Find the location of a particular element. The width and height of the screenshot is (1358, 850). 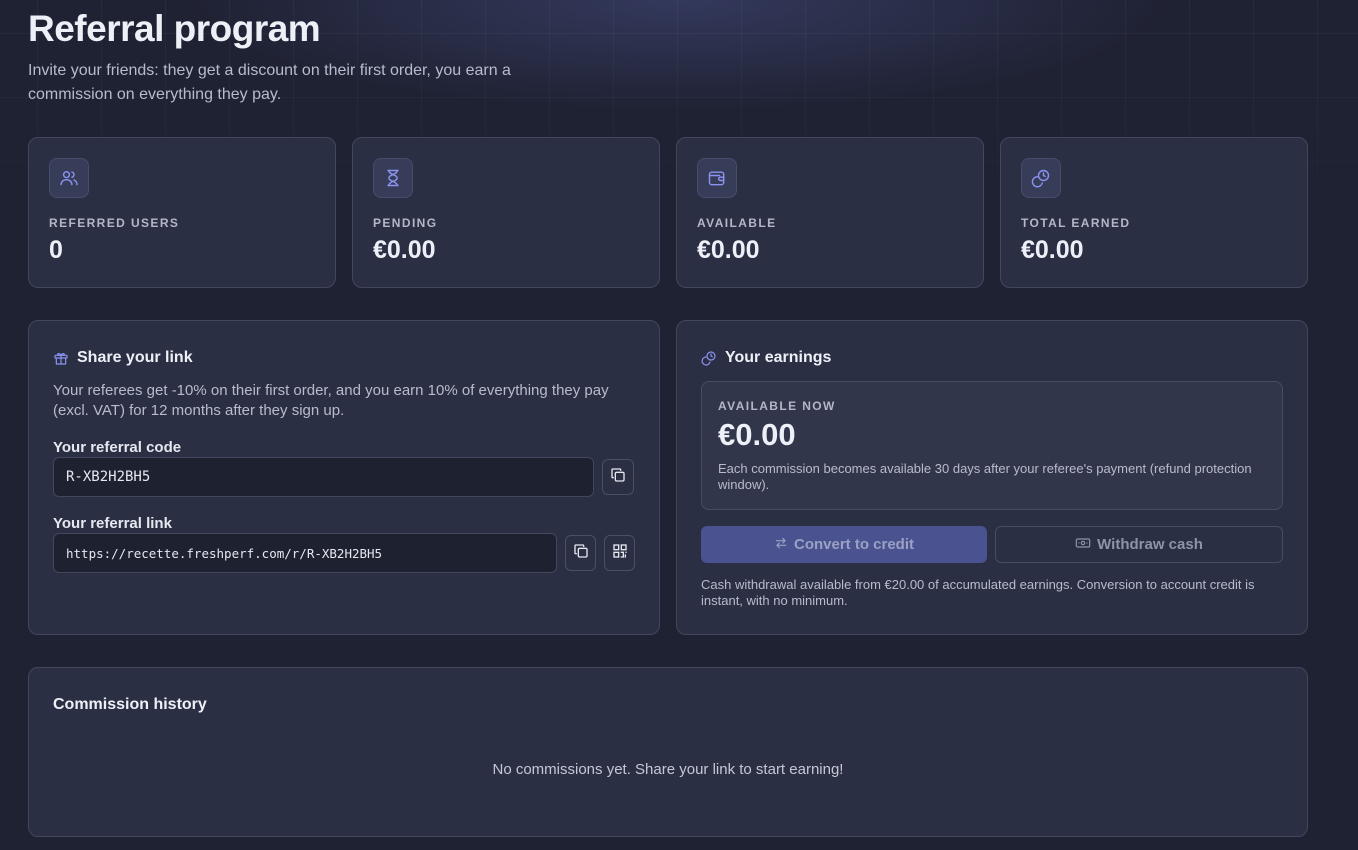

history-title: Commission history is located at coordinates (130, 704).